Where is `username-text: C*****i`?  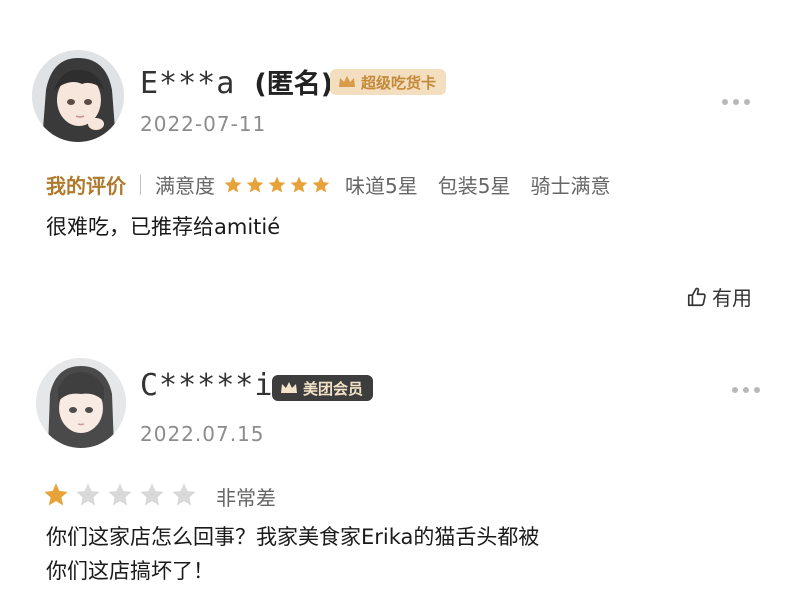 username-text: C*****i is located at coordinates (207, 385).